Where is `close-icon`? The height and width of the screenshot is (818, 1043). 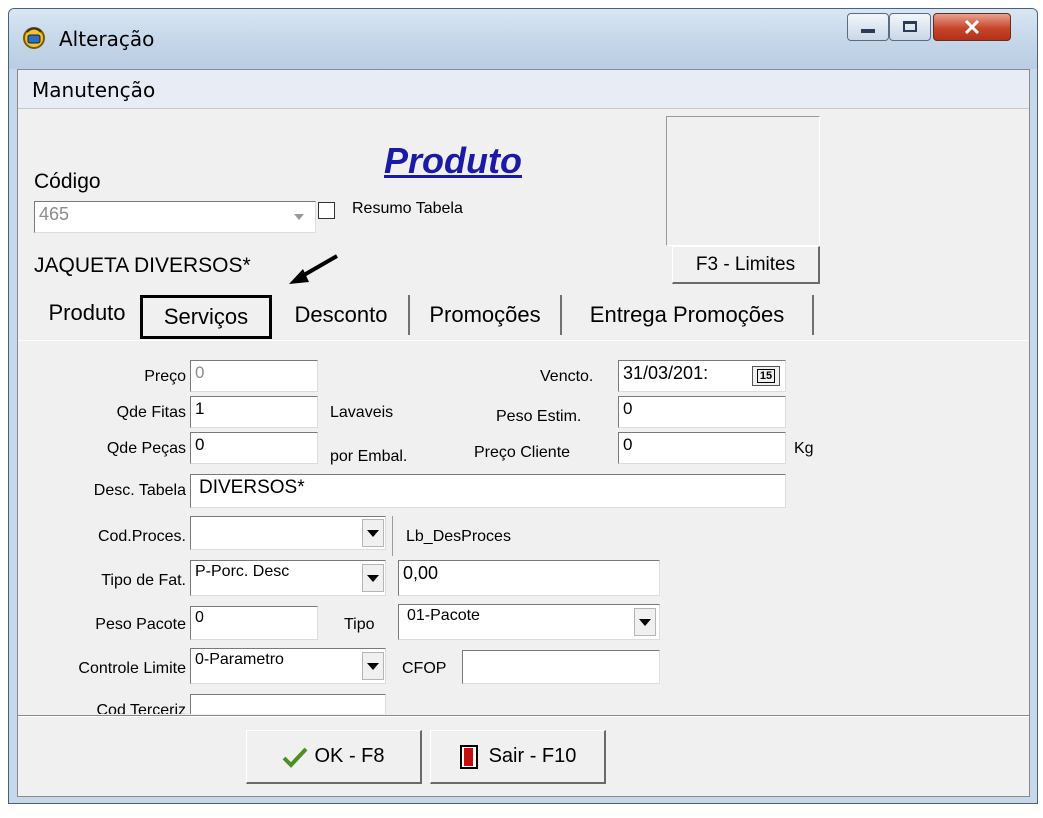
close-icon is located at coordinates (972, 27).